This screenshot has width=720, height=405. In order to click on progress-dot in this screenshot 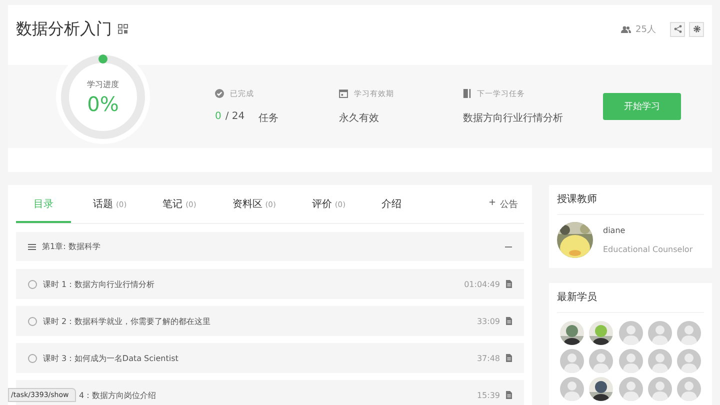, I will do `click(103, 59)`.